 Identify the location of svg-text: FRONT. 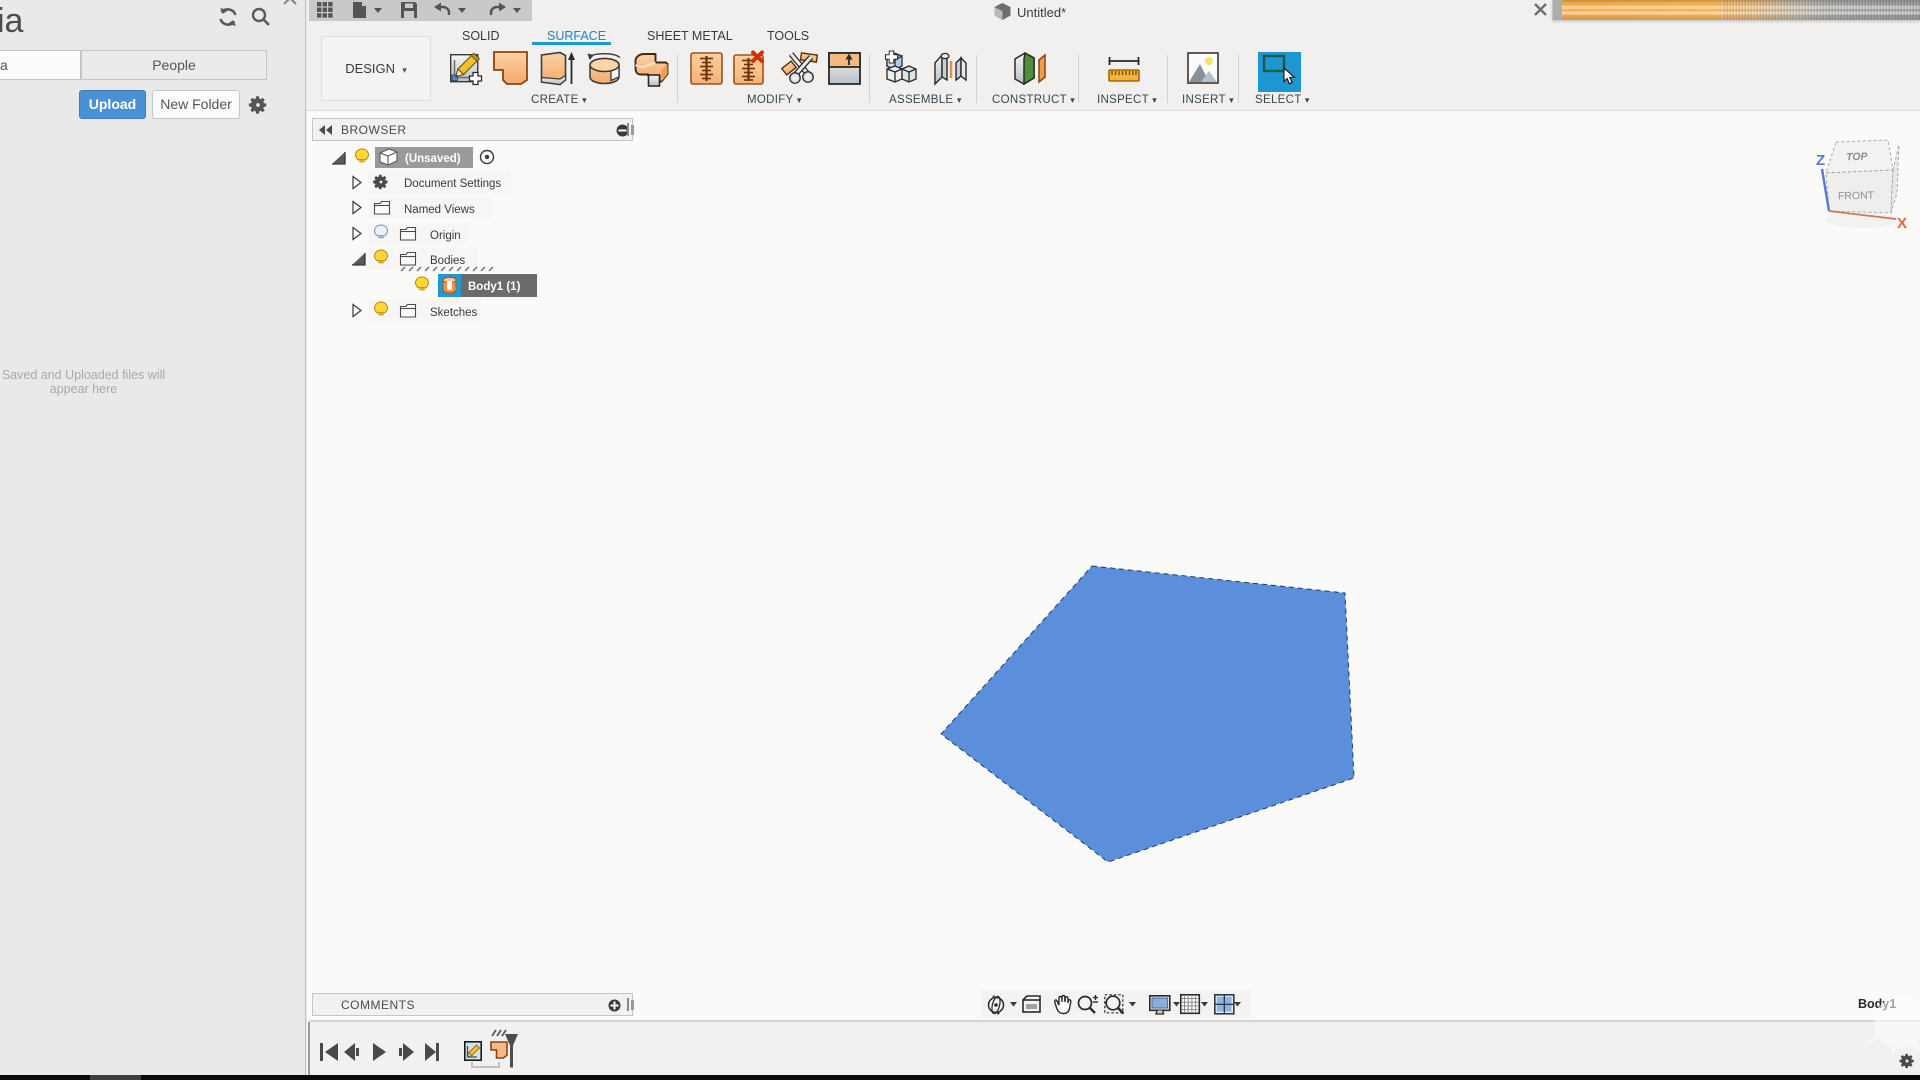
(1856, 196).